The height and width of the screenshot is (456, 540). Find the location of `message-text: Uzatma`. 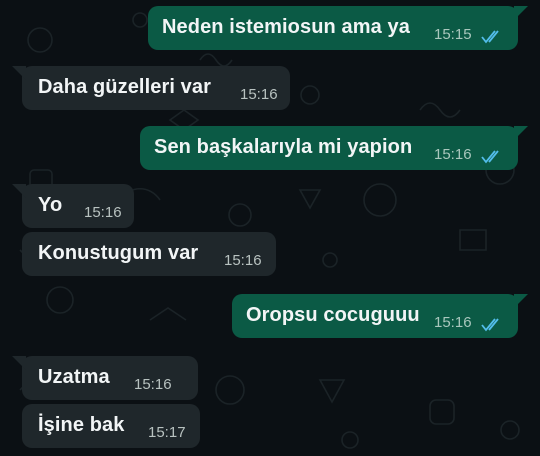

message-text: Uzatma is located at coordinates (74, 377).